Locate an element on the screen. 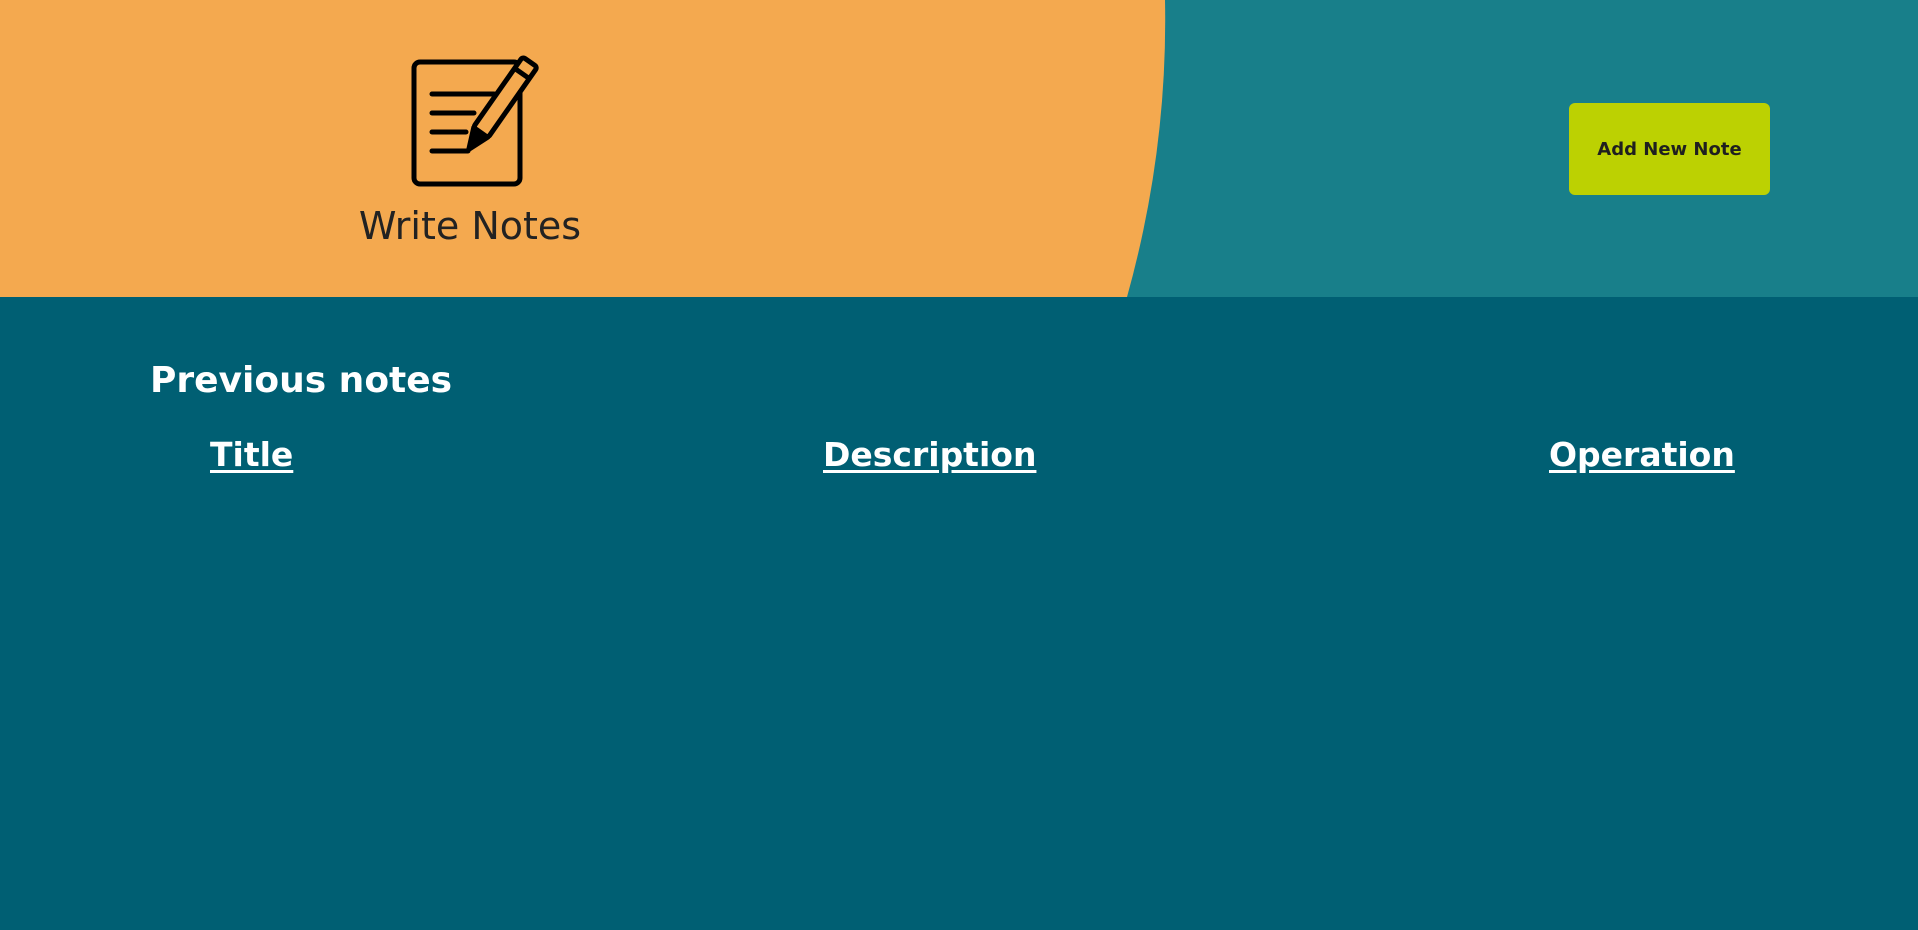 This screenshot has height=930, width=1918. note-with-pencil-icon is located at coordinates (475, 121).